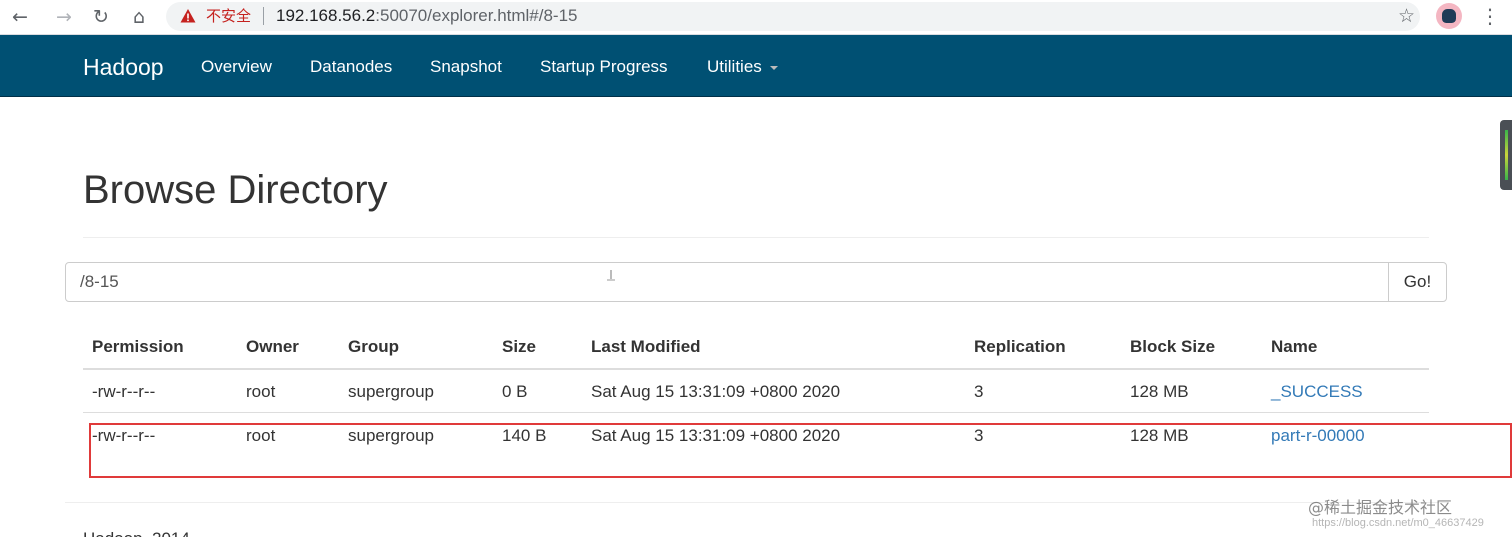 This screenshot has width=1512, height=537. I want to click on header-owner: Owner, so click(272, 347).